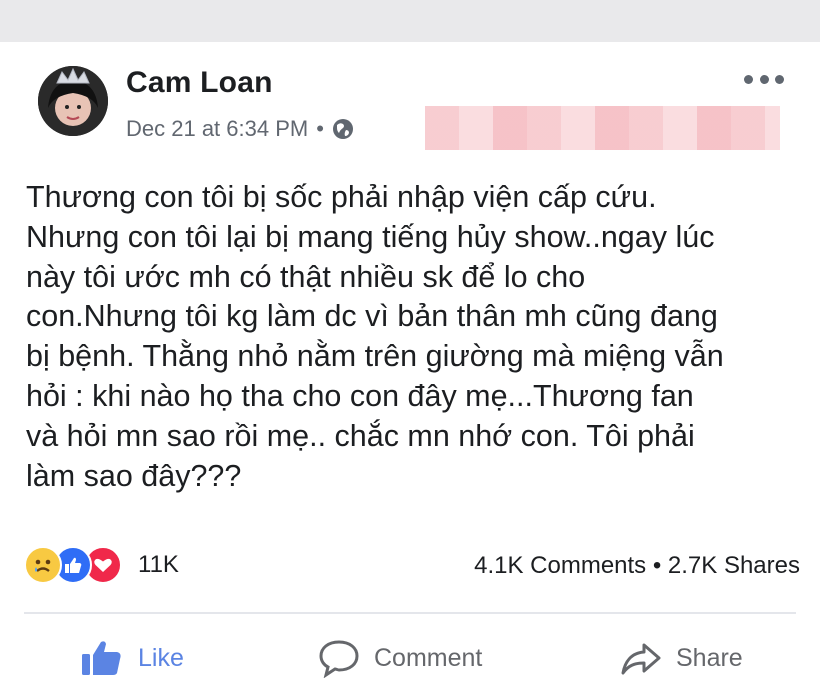 Image resolution: width=820 pixels, height=690 pixels. What do you see at coordinates (158, 565) in the screenshot?
I see `reaction-count: 11K` at bounding box center [158, 565].